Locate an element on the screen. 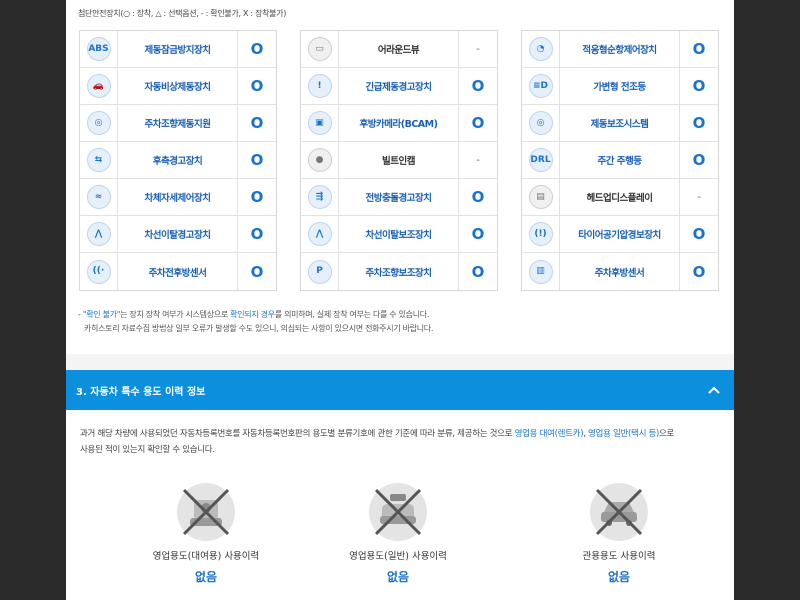  safety-item-name: 타이어공기압경보장치 is located at coordinates (620, 234).